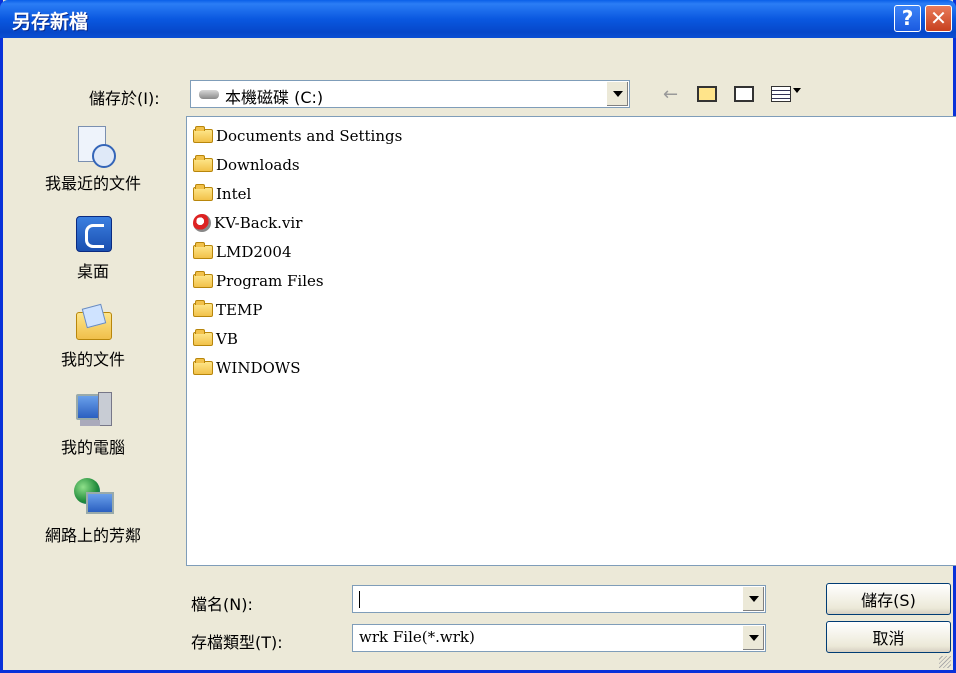 The image size is (956, 673). I want to click on save-in-dropdown-button, so click(617, 94).